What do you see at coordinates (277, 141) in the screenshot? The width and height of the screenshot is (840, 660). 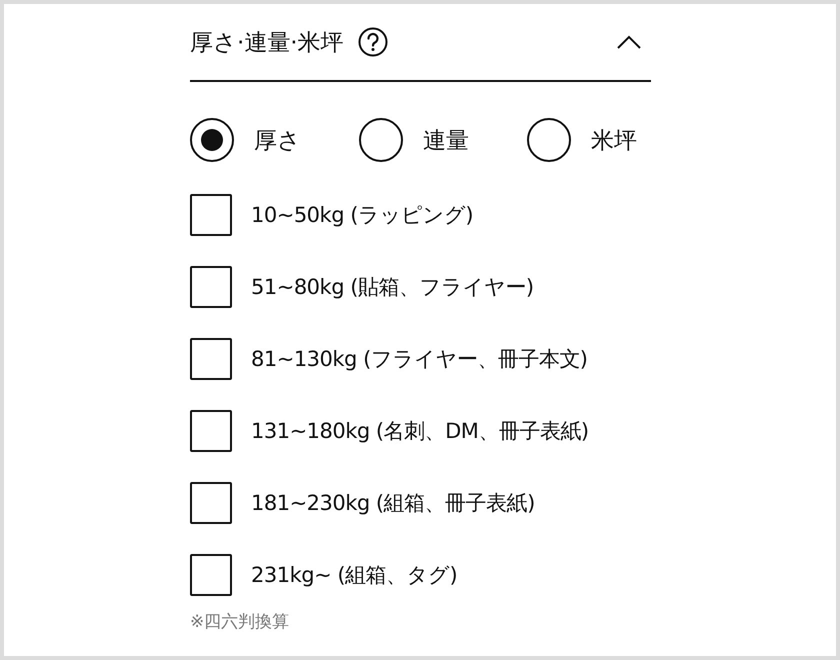 I see `radio-label: 厚さ` at bounding box center [277, 141].